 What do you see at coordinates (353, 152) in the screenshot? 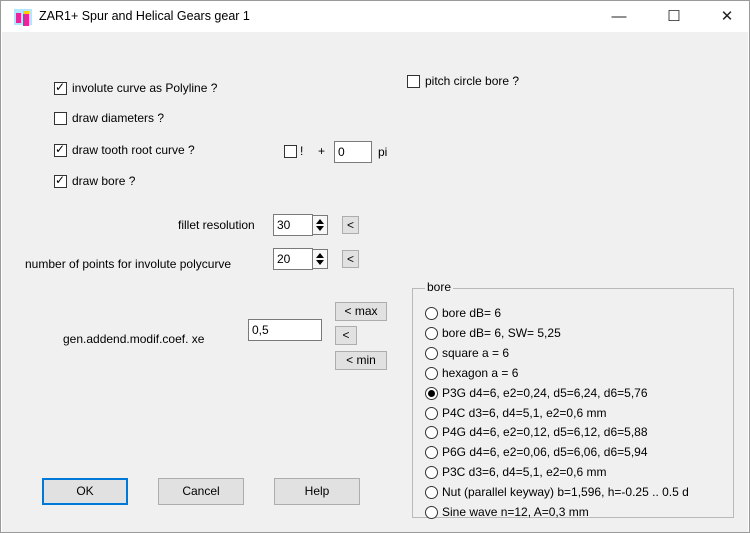
I see `pi-input: 0` at bounding box center [353, 152].